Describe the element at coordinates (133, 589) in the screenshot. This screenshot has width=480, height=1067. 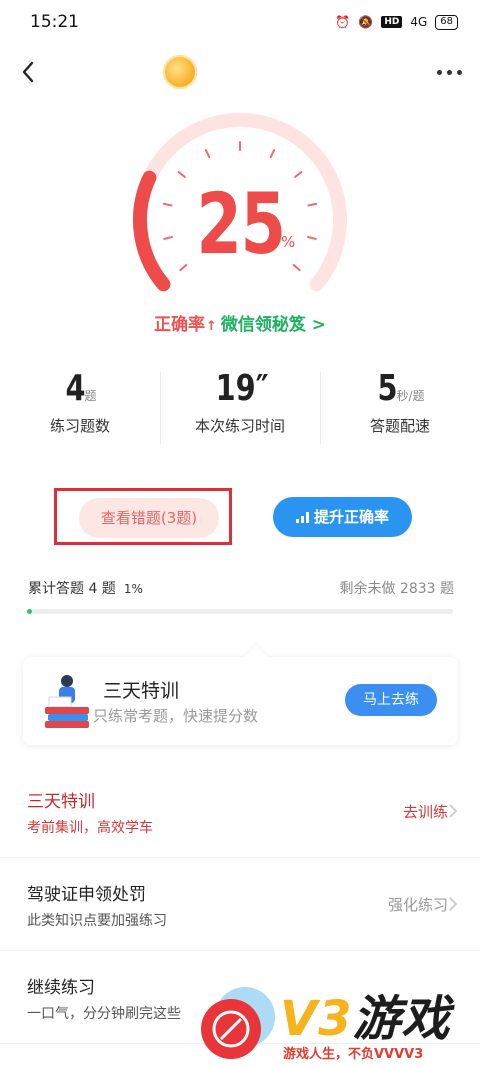
I see `answered-percent: 1%` at that location.